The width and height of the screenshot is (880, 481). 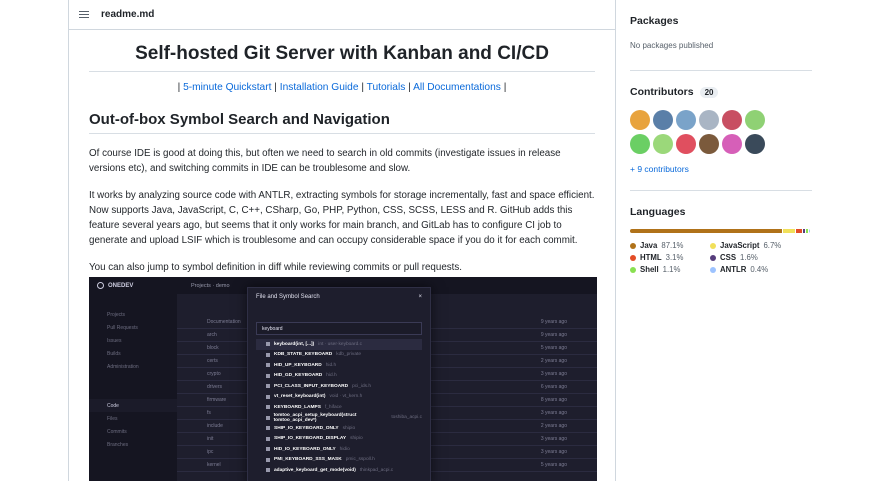 I want to click on shot-sidebar-item: Issues, so click(x=133, y=340).